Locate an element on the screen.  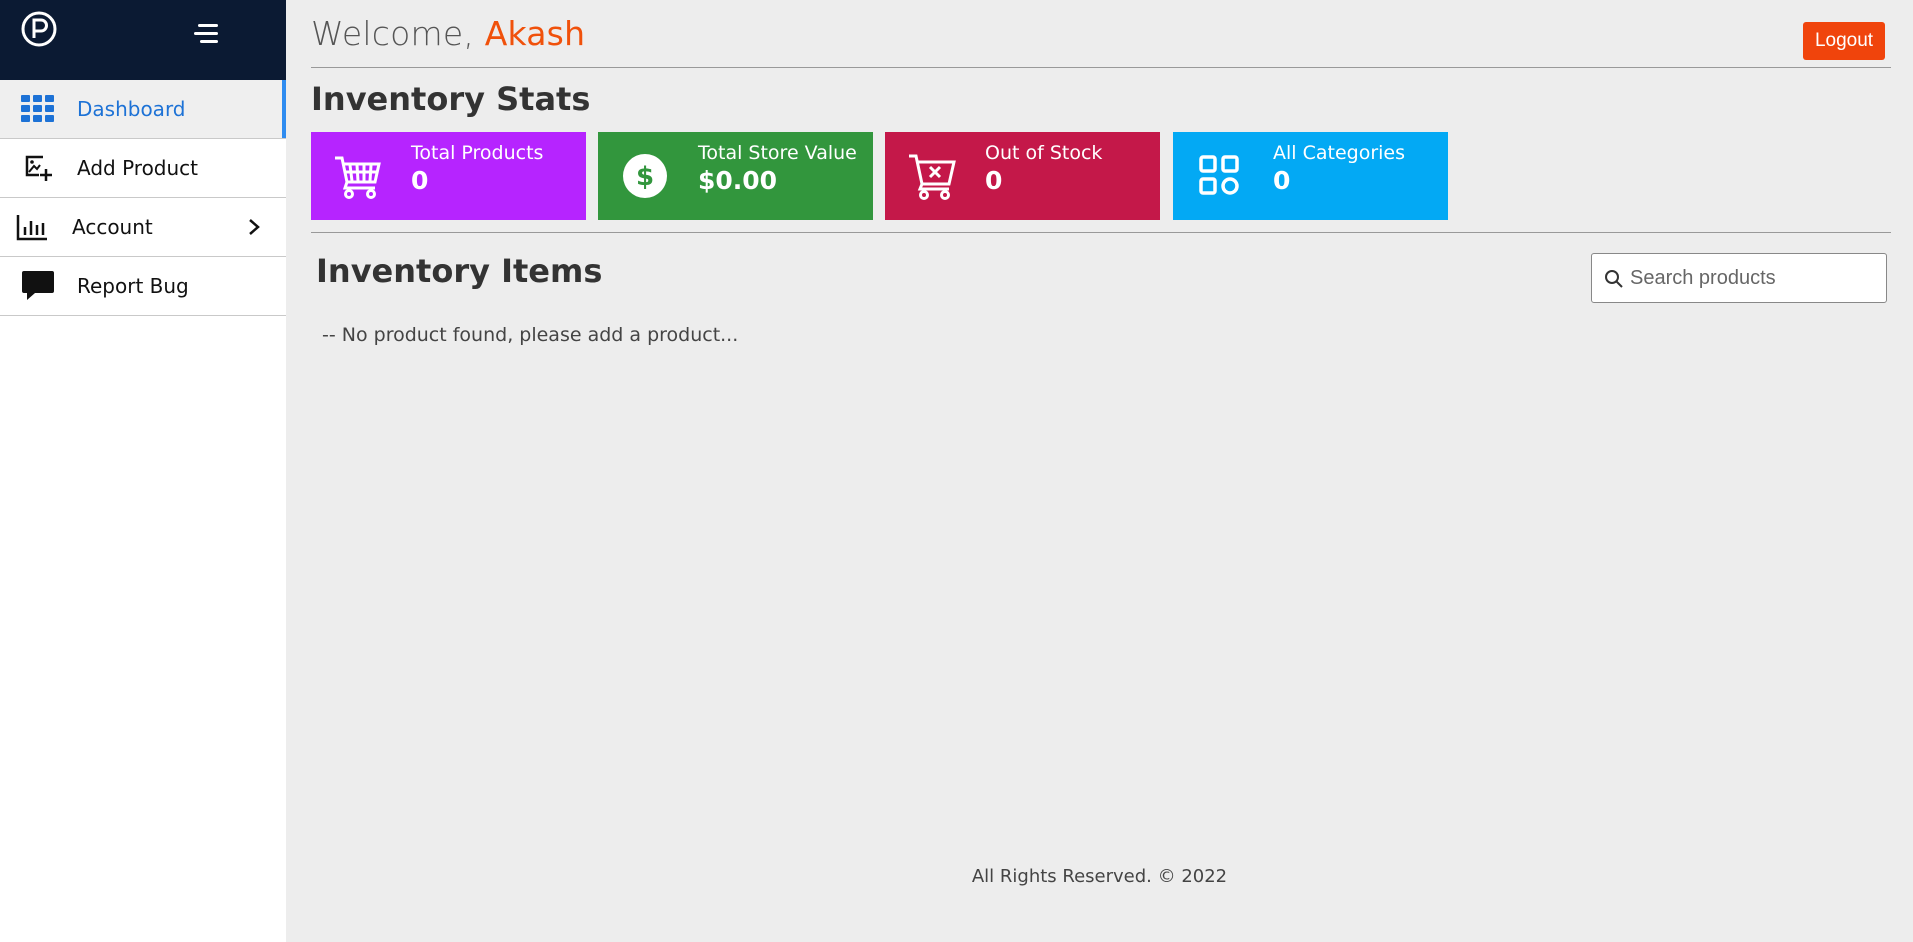
sidebar-item-label: Dashboard is located at coordinates (131, 109).